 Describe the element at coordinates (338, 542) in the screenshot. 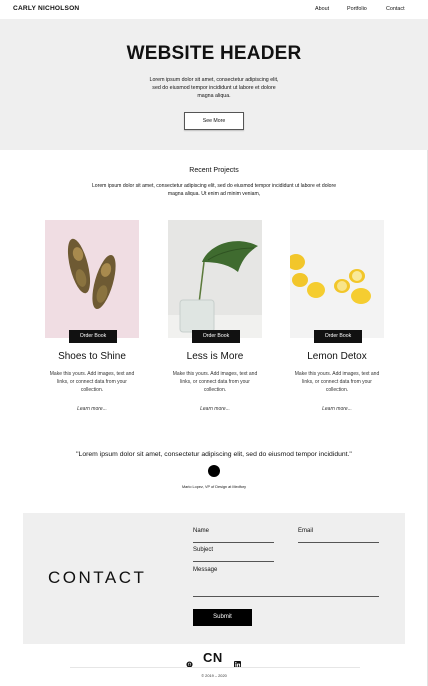

I see `email-field` at that location.